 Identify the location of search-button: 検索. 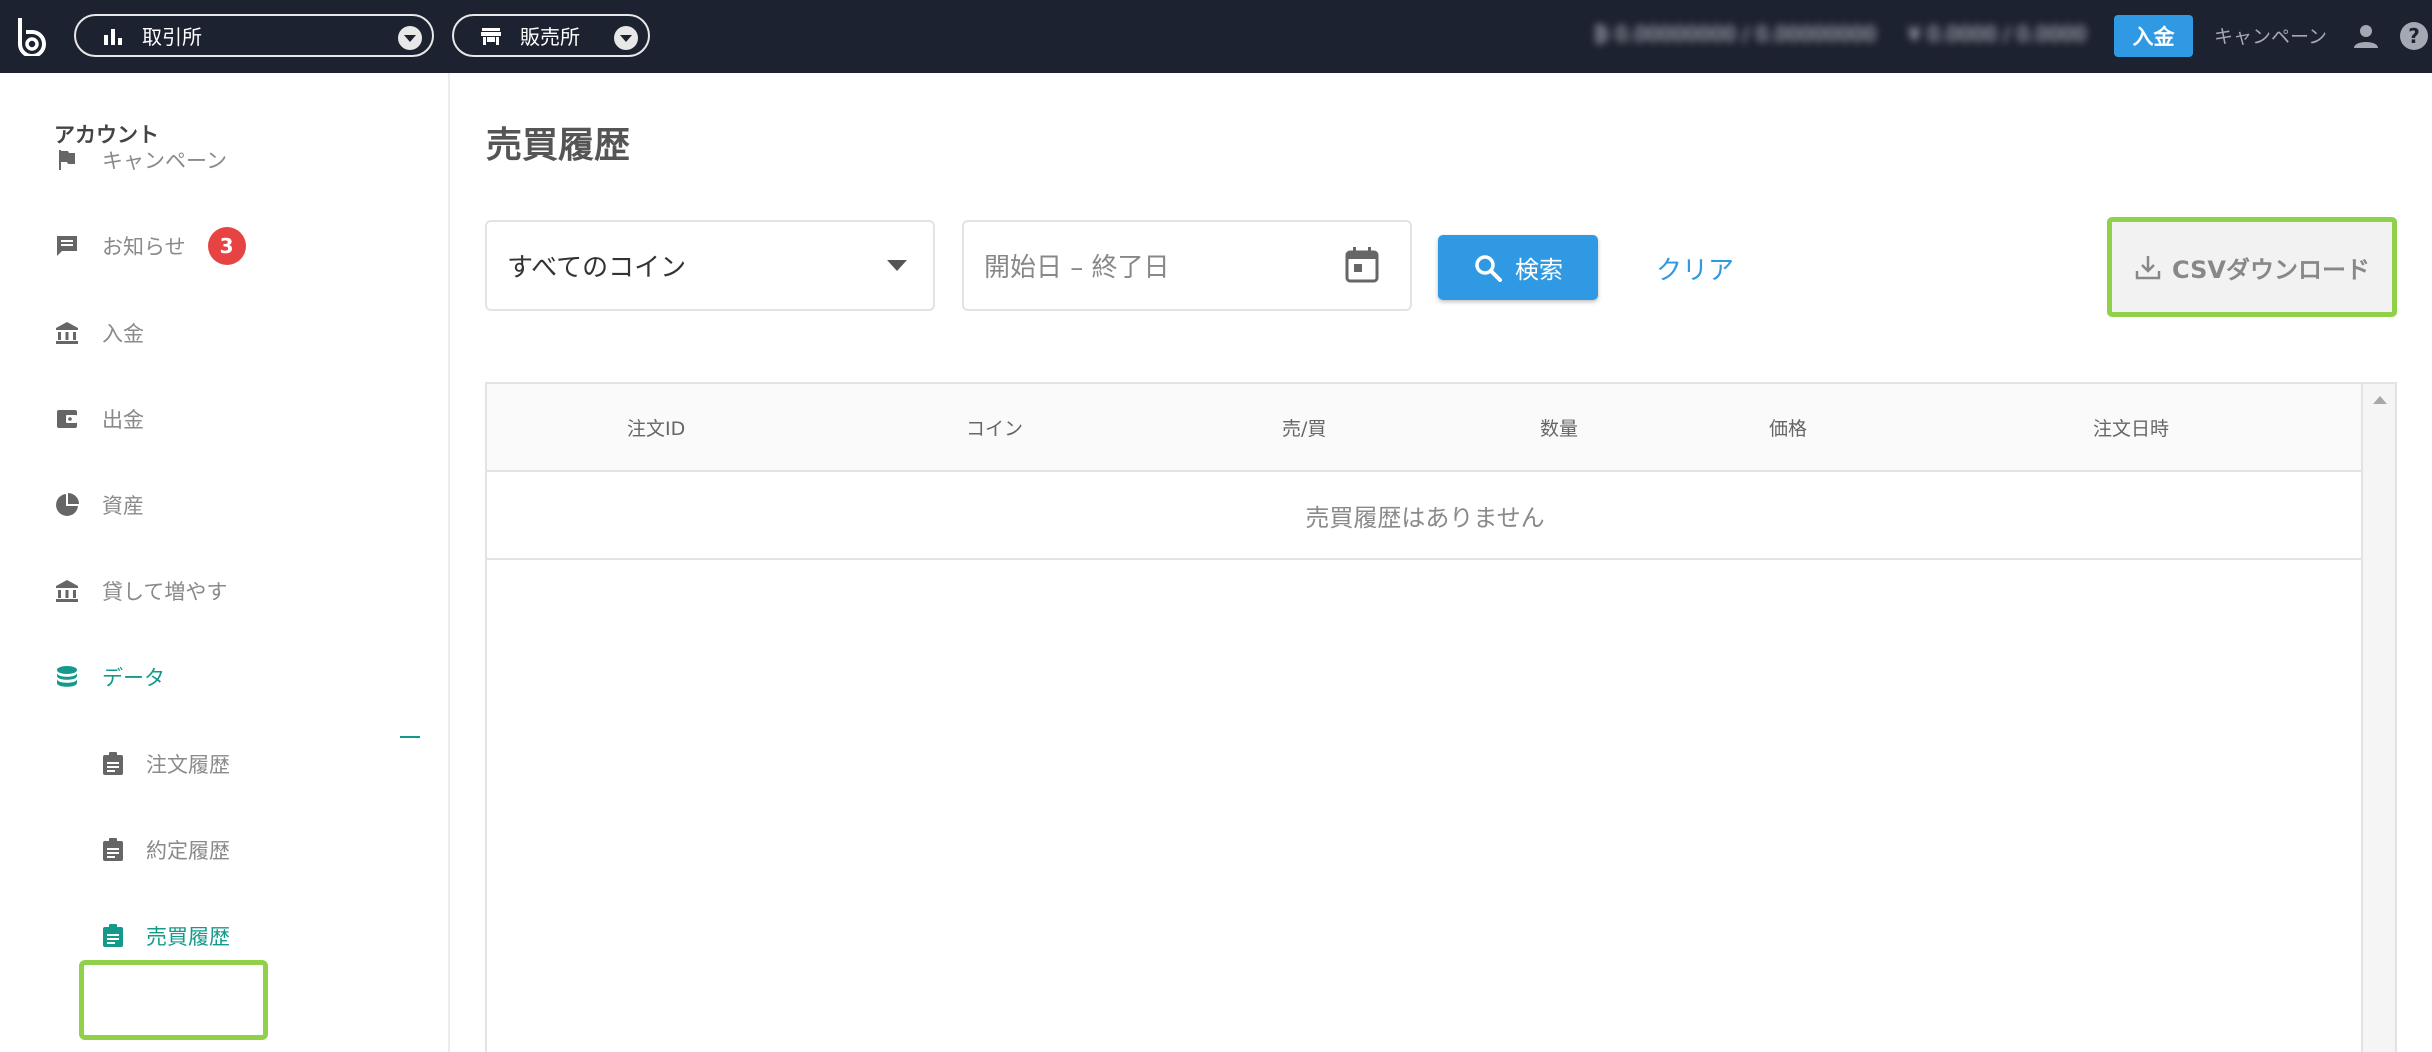
(1518, 267).